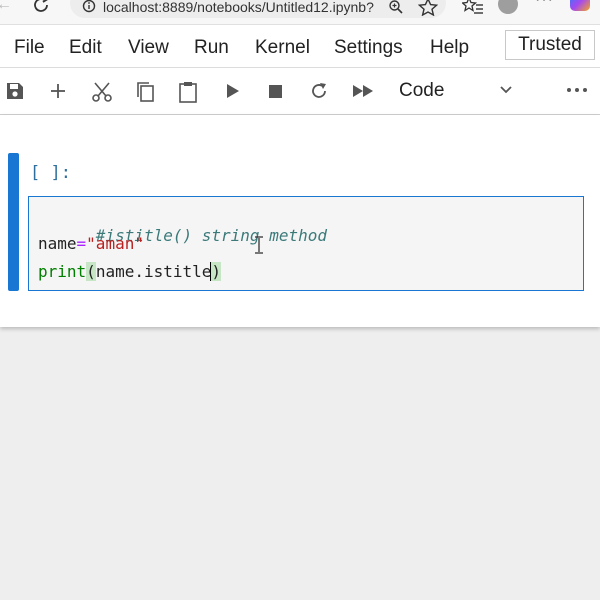 The image size is (600, 600). Describe the element at coordinates (101, 91) in the screenshot. I see `cut-icon` at that location.